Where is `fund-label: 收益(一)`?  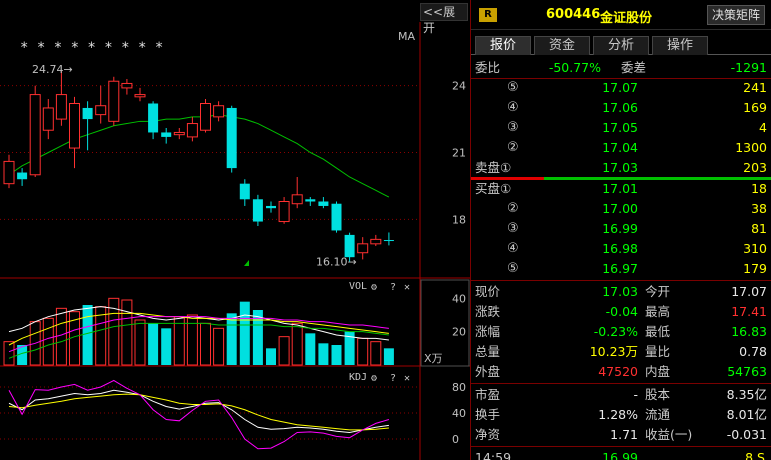 fund-label: 收益(一) is located at coordinates (669, 434).